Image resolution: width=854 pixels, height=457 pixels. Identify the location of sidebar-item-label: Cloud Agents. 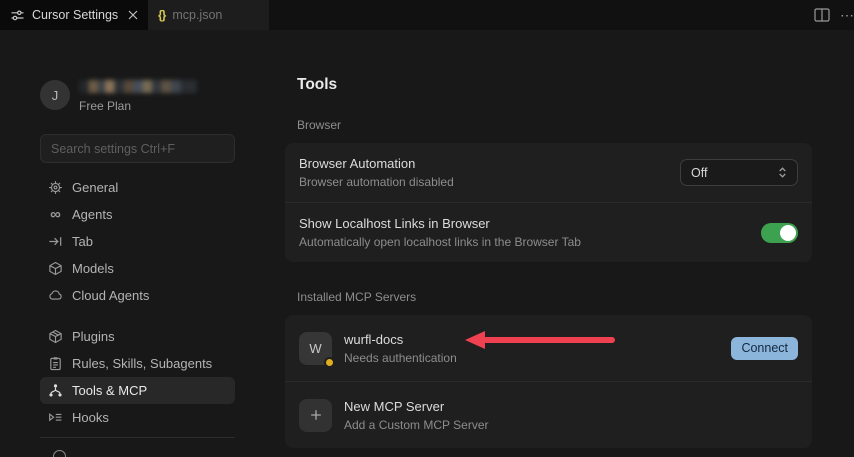
(111, 295).